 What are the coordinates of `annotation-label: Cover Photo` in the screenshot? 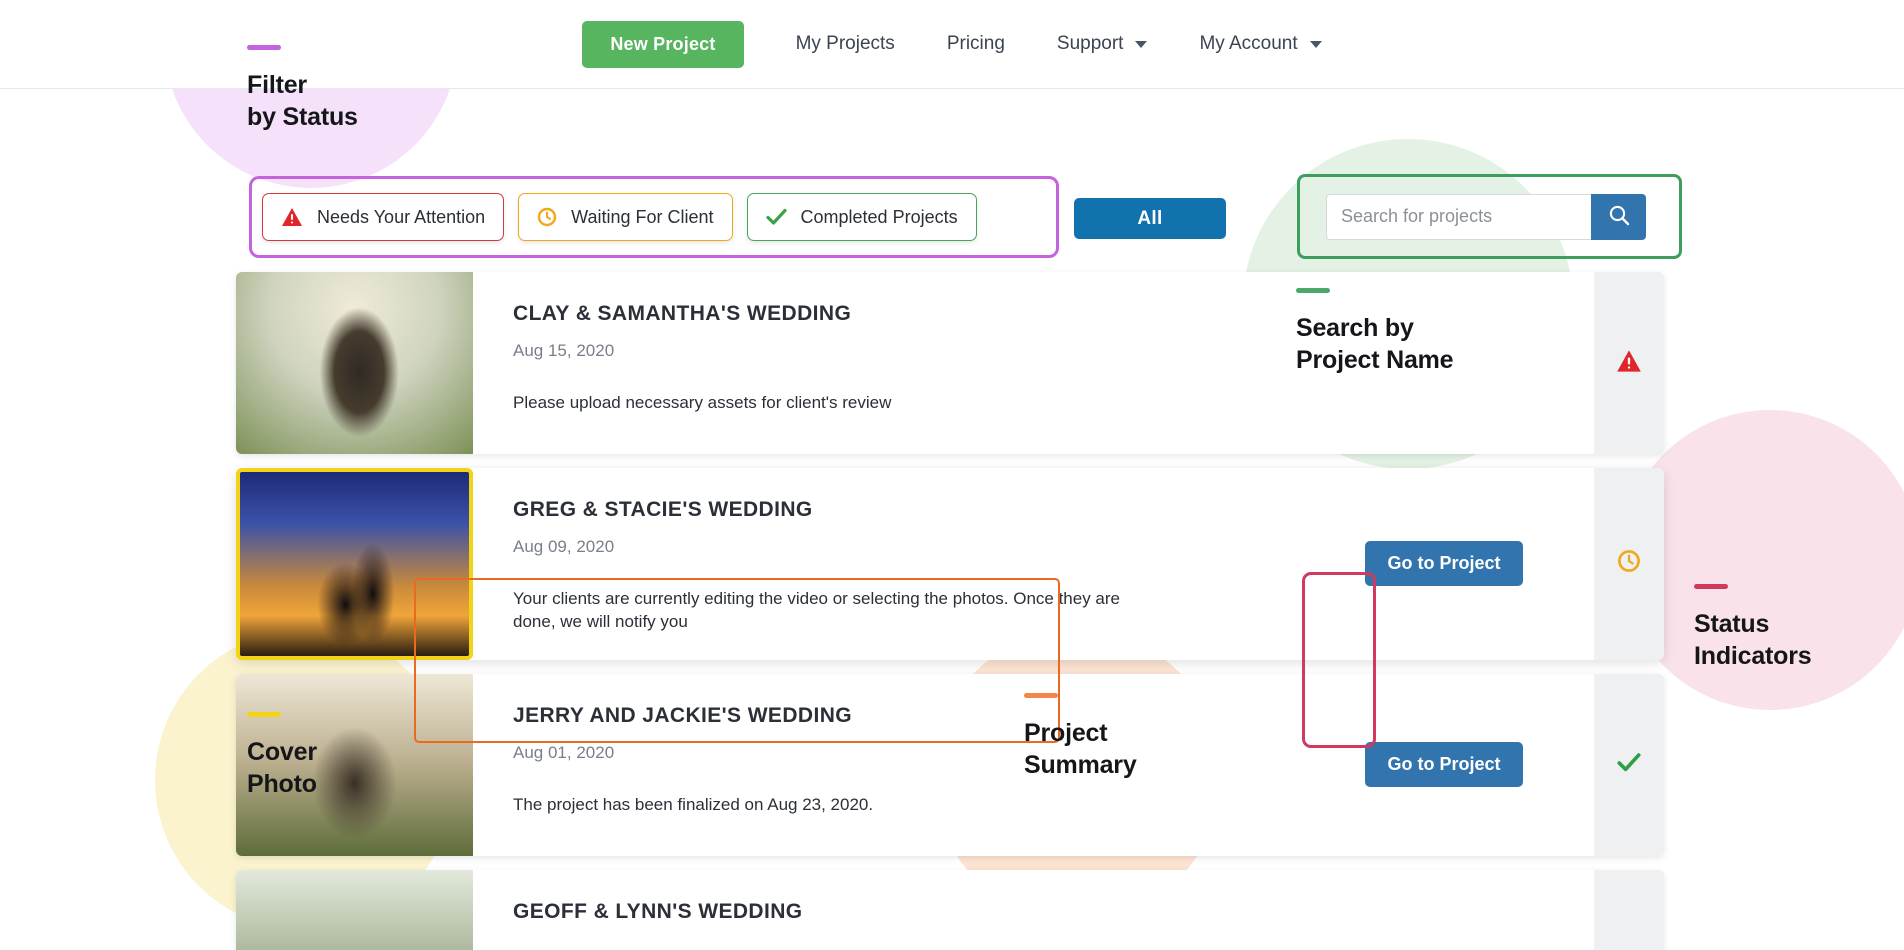 It's located at (282, 768).